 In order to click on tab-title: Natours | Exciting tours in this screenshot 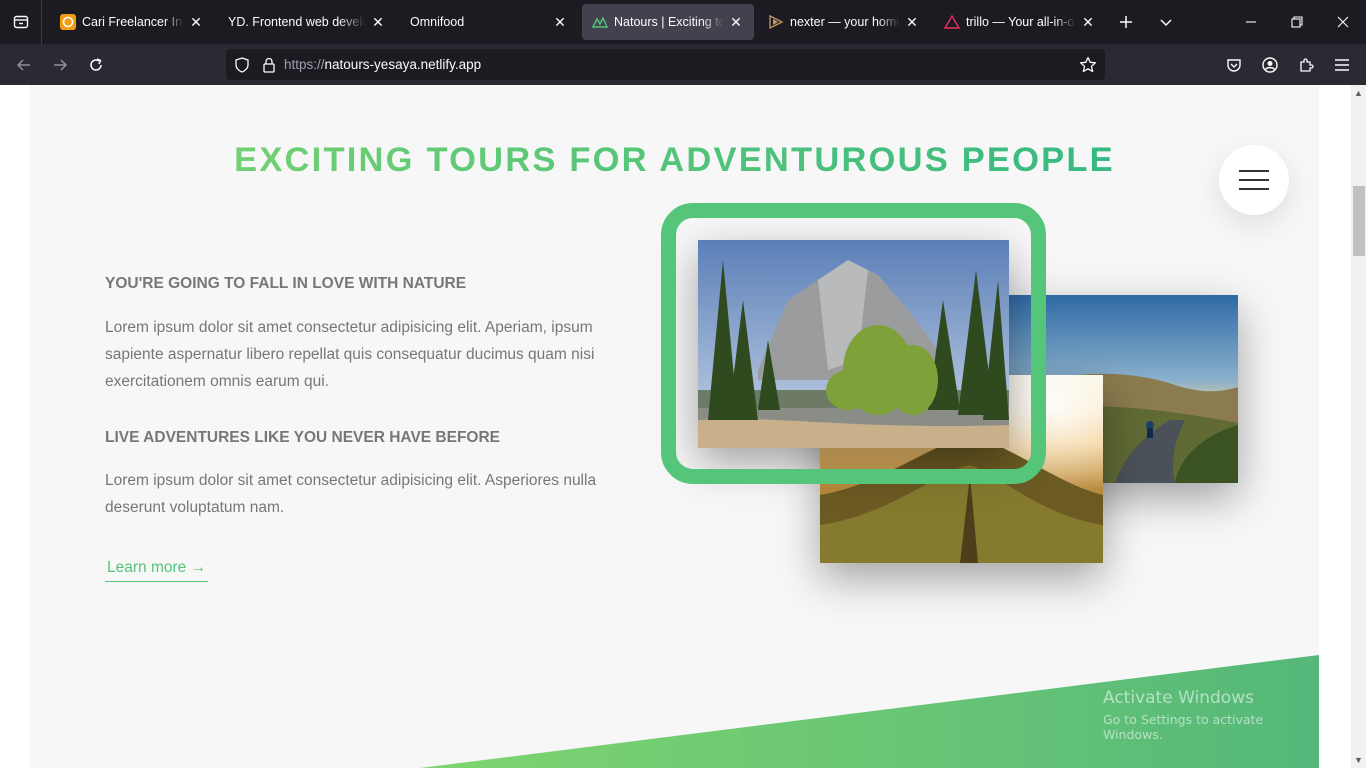, I will do `click(669, 22)`.